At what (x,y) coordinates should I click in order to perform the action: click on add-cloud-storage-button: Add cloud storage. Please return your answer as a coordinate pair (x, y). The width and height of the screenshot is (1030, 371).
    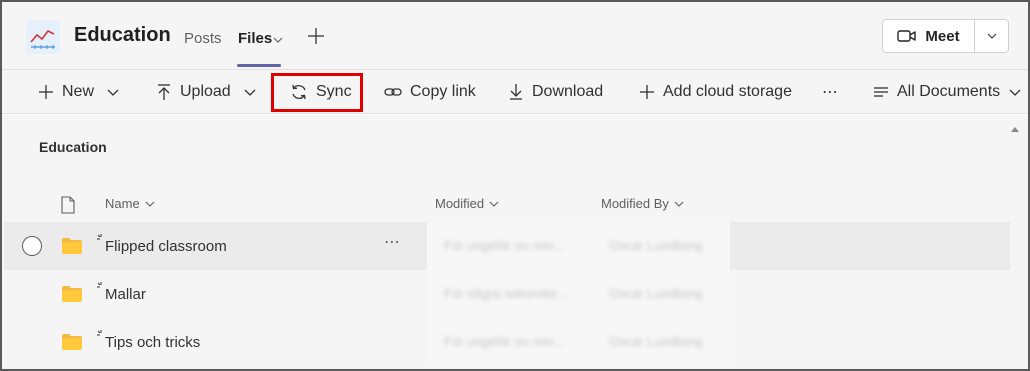
    Looking at the image, I should click on (715, 92).